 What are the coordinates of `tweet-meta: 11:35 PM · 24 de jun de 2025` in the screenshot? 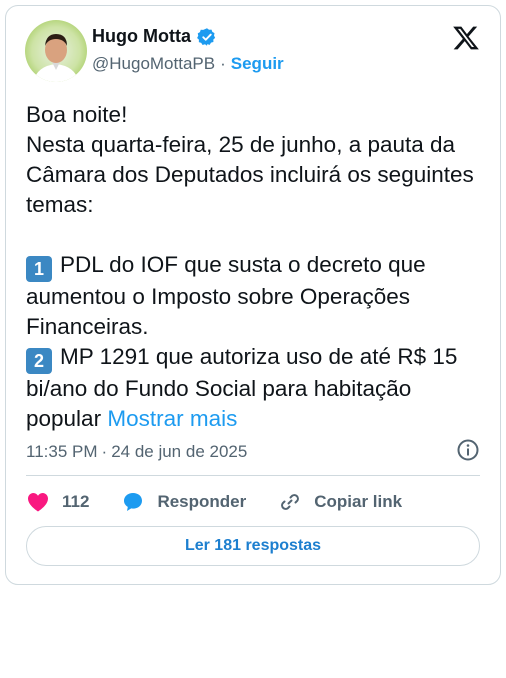 It's located at (136, 452).